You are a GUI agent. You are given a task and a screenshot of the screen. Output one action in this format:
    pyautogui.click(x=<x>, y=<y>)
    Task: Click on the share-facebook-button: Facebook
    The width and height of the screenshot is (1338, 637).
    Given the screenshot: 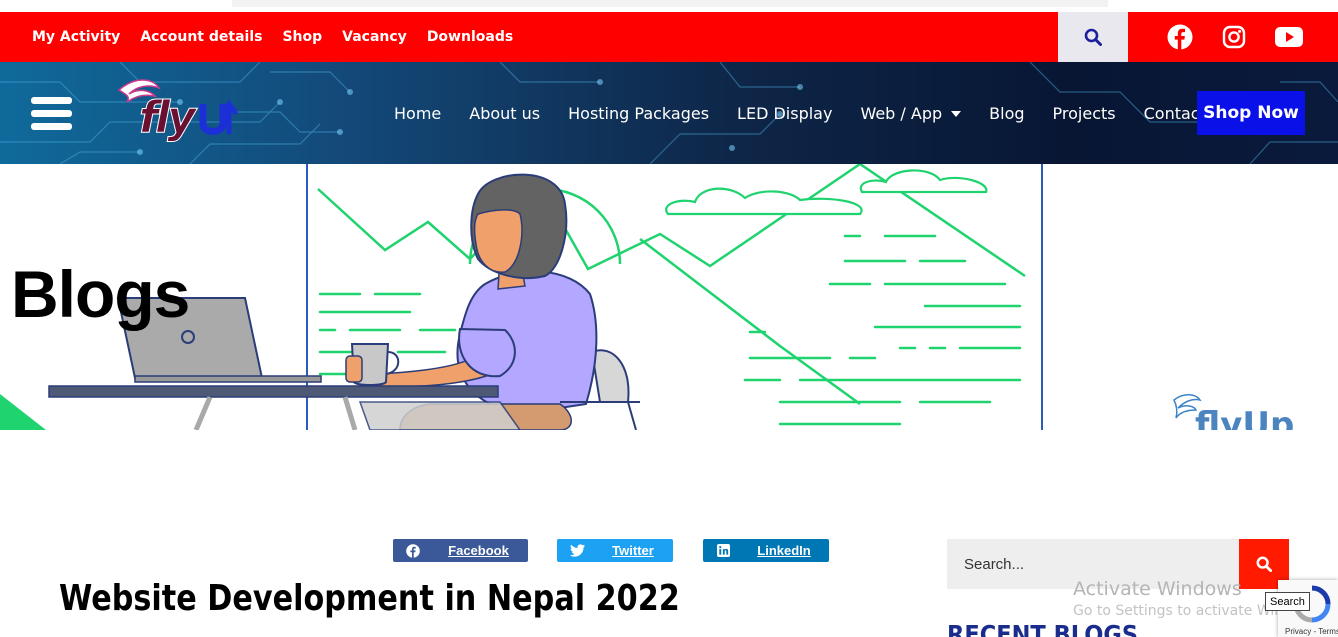 What is the action you would take?
    pyautogui.click(x=460, y=550)
    